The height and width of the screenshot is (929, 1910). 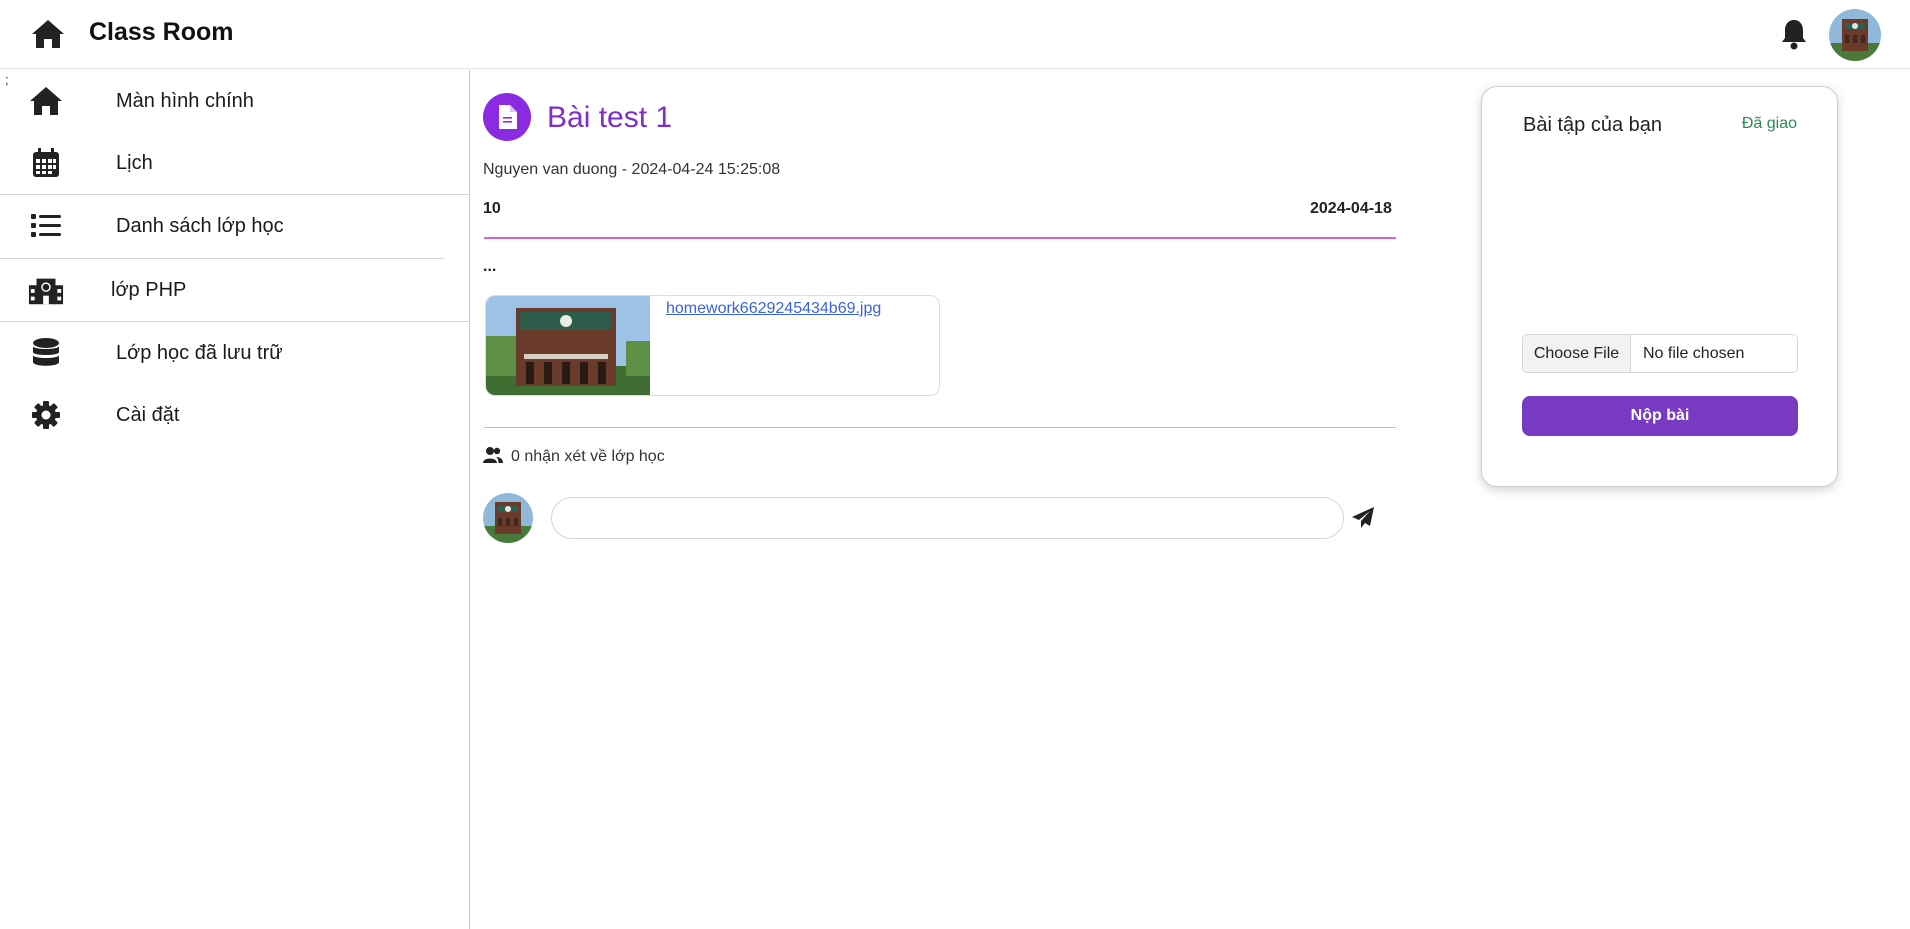 I want to click on attachment-link: homework6629245434b69.jpg, so click(x=773, y=309).